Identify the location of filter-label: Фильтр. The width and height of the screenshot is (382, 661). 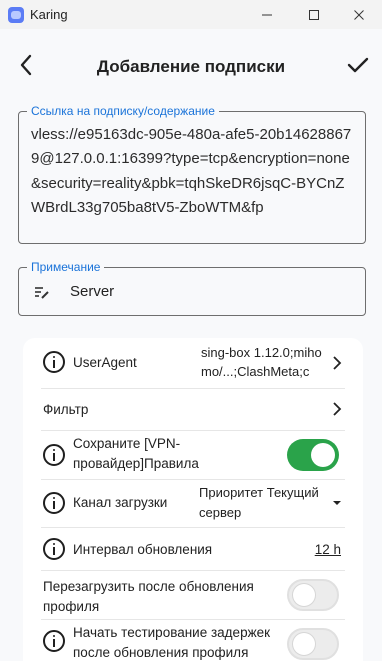
(66, 409).